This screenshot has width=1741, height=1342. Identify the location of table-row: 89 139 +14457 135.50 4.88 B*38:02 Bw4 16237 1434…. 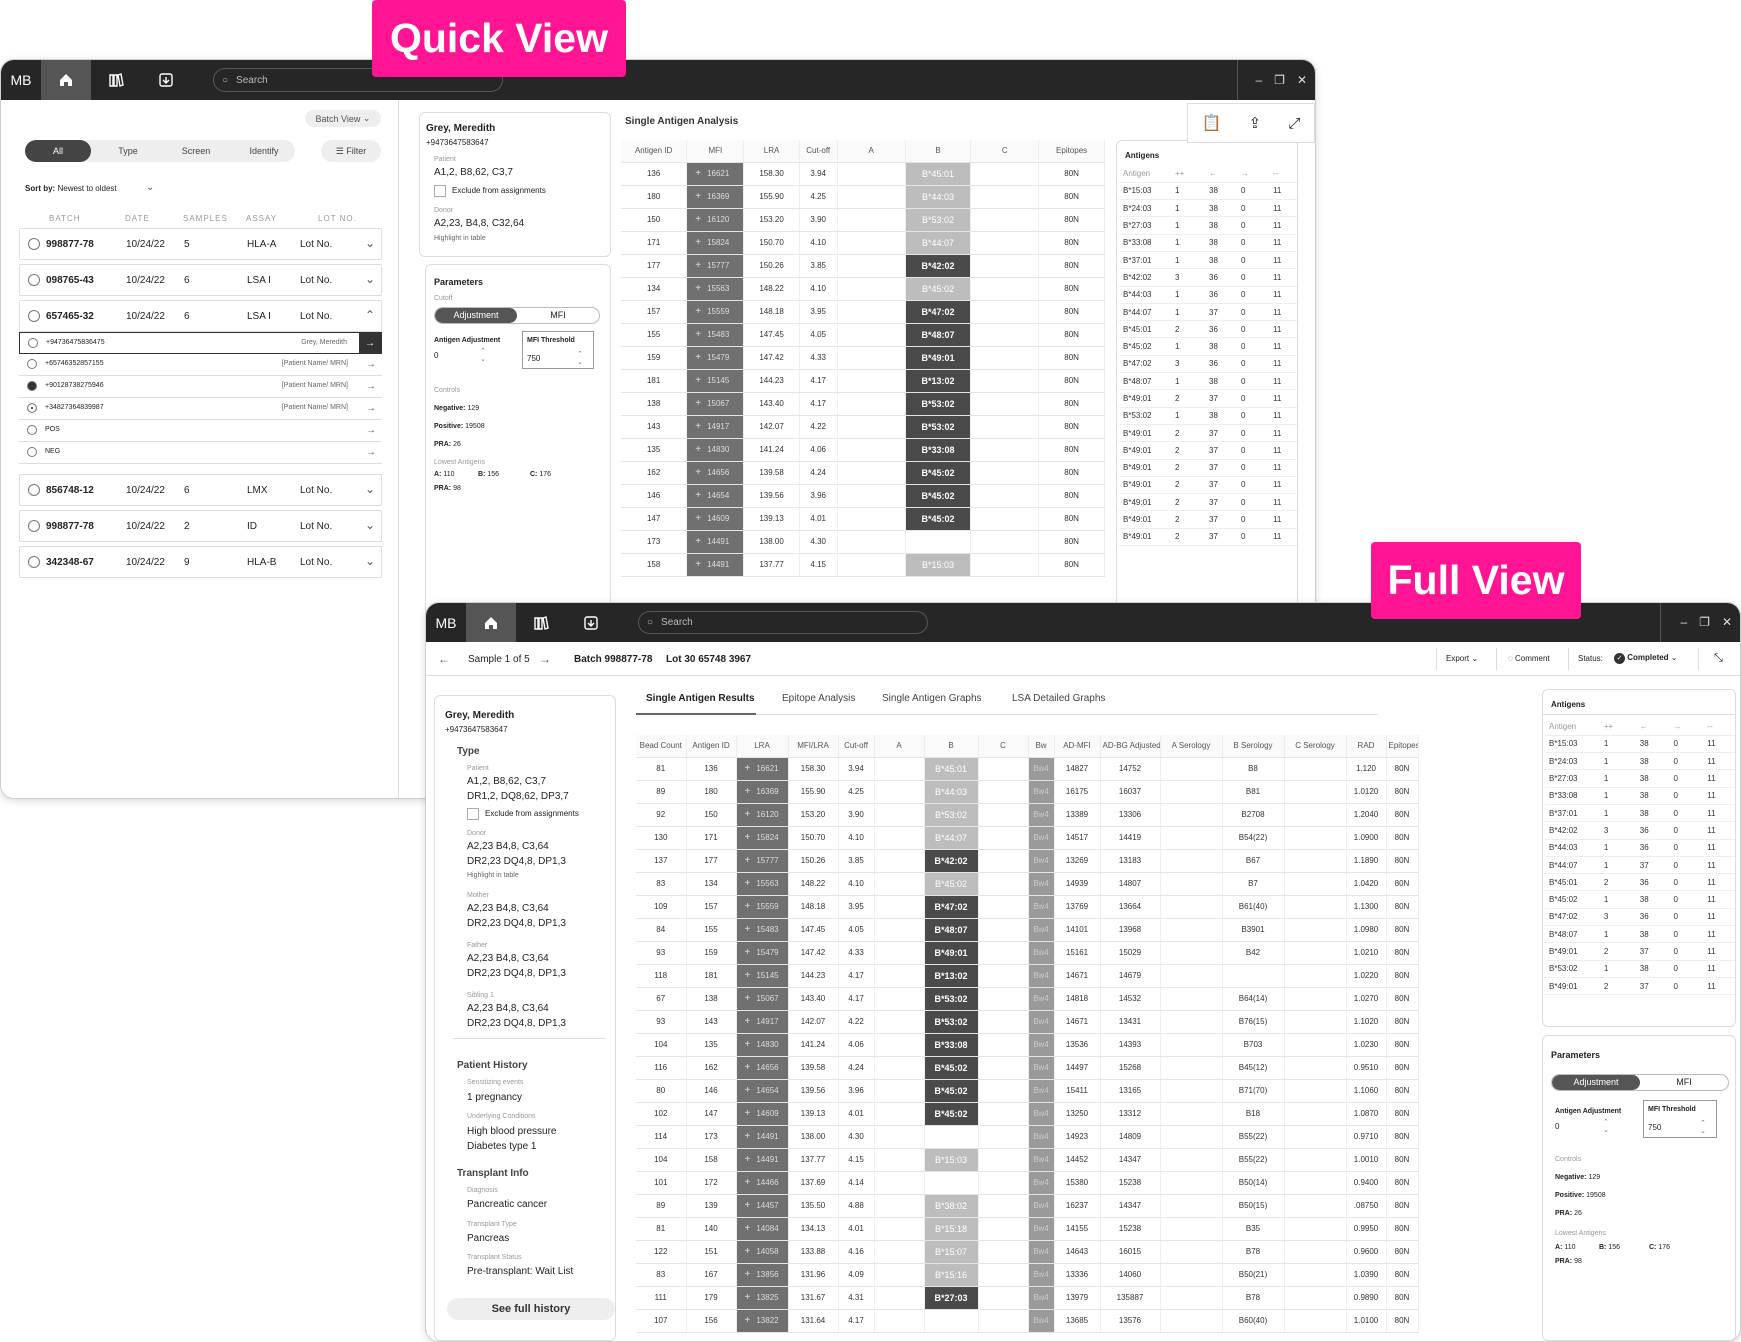
(1027, 1206).